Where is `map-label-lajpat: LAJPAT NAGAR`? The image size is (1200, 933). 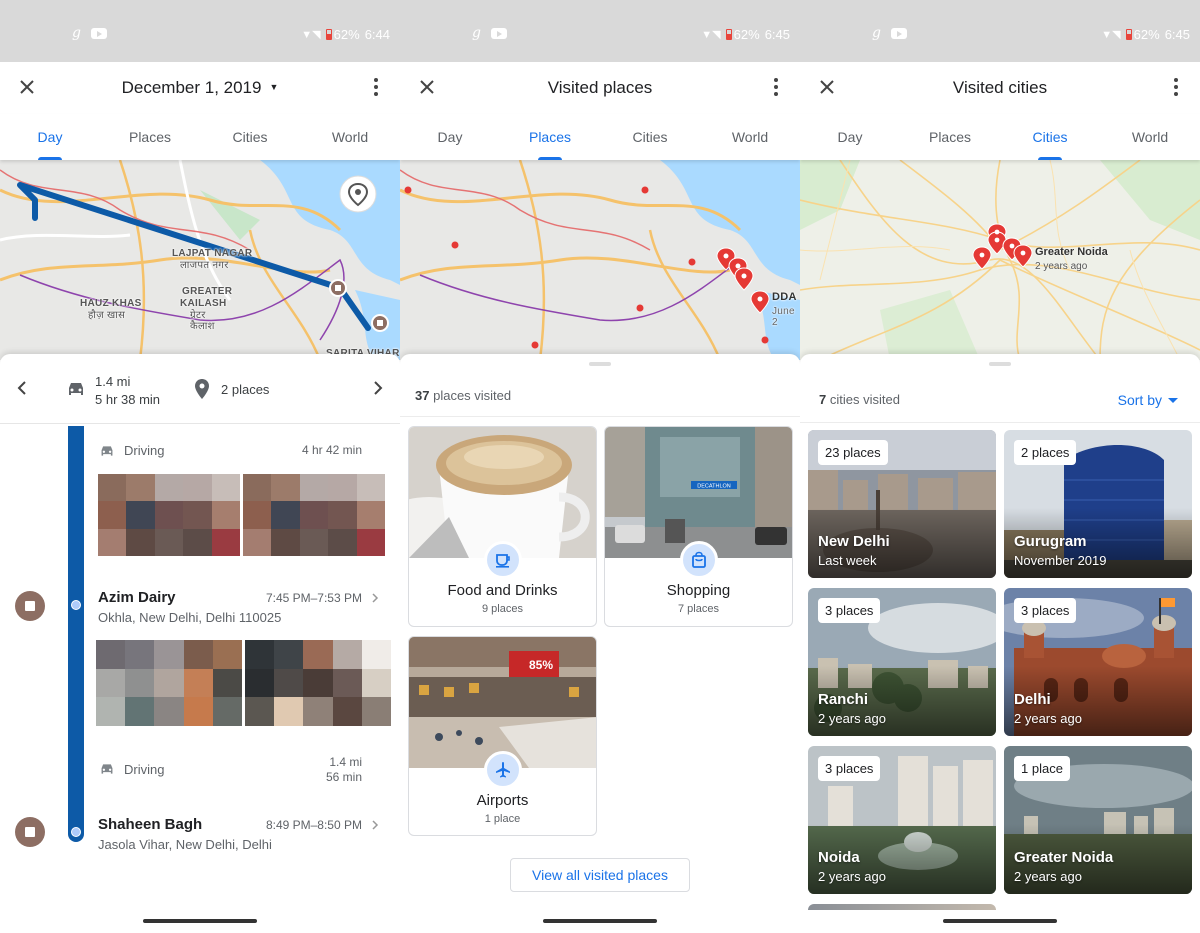 map-label-lajpat: LAJPAT NAGAR is located at coordinates (212, 253).